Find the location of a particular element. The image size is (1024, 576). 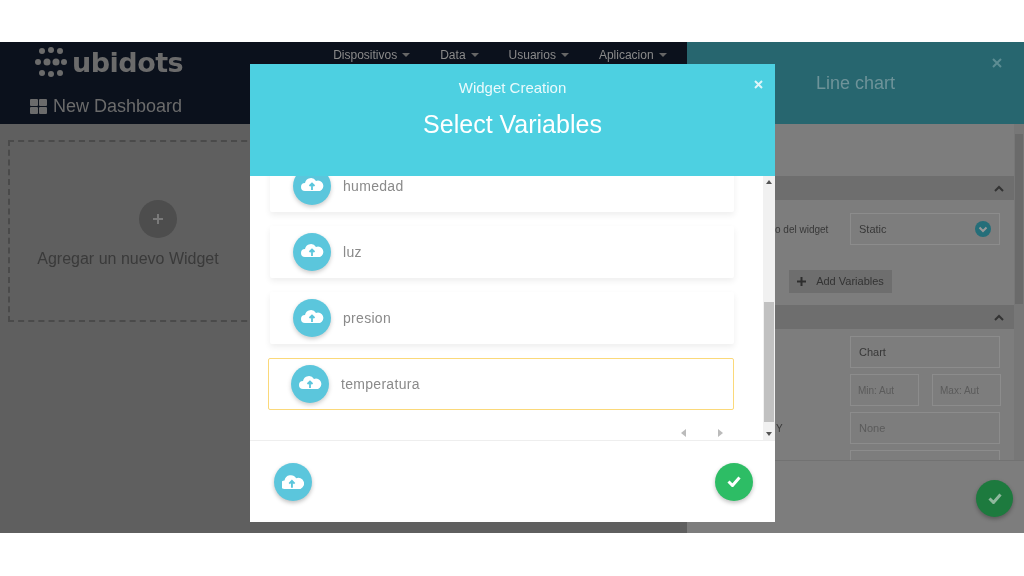

grid-icon is located at coordinates (38, 106).